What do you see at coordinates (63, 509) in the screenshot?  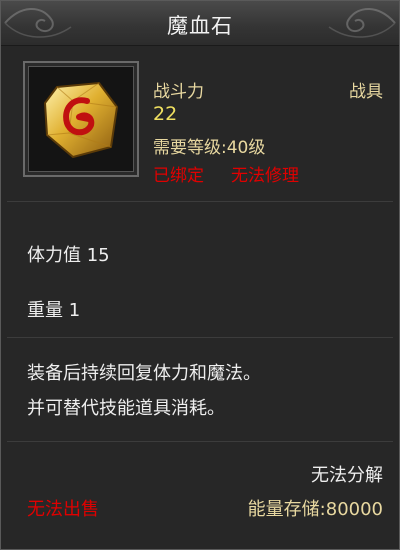 I see `sell-status: 无法出售` at bounding box center [63, 509].